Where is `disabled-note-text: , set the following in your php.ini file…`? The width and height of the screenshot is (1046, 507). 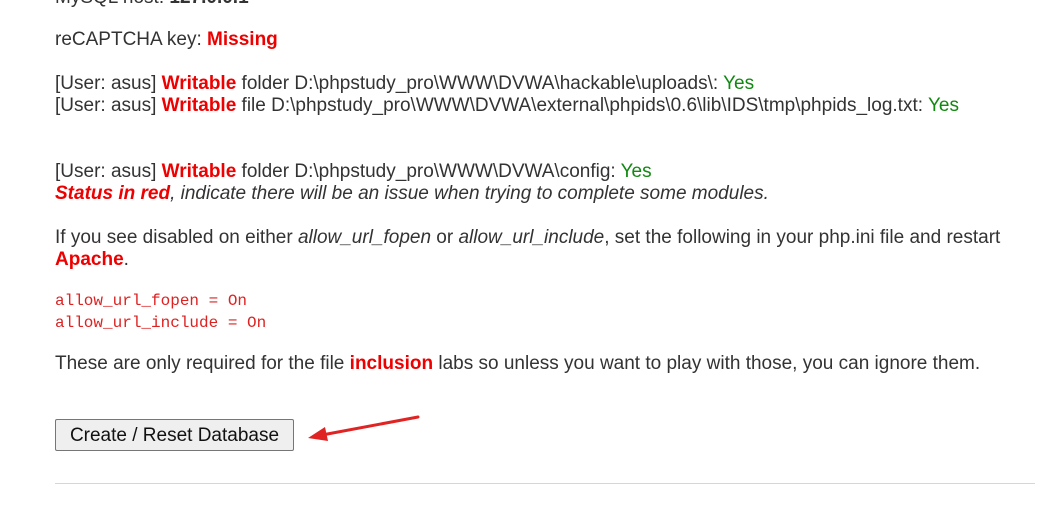 disabled-note-text: , set the following in your php.ini file… is located at coordinates (802, 237).